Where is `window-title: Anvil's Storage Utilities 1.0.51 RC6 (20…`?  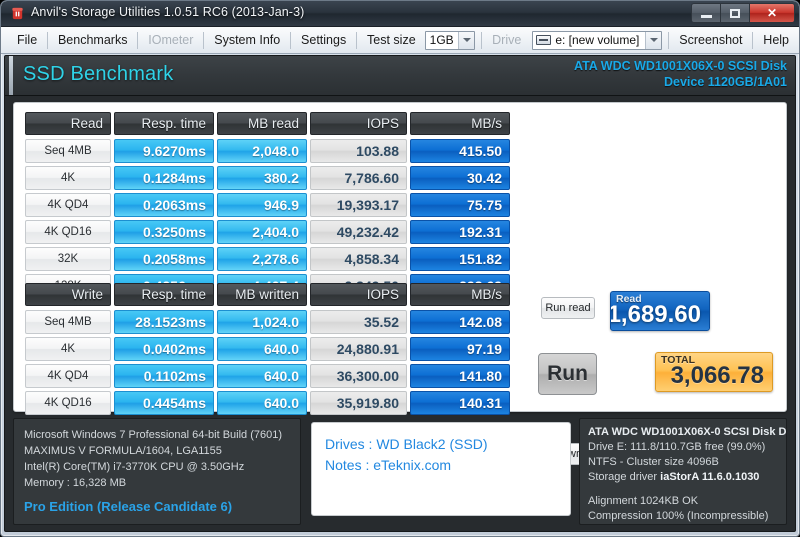
window-title: Anvil's Storage Utilities 1.0.51 RC6 (20… is located at coordinates (168, 12).